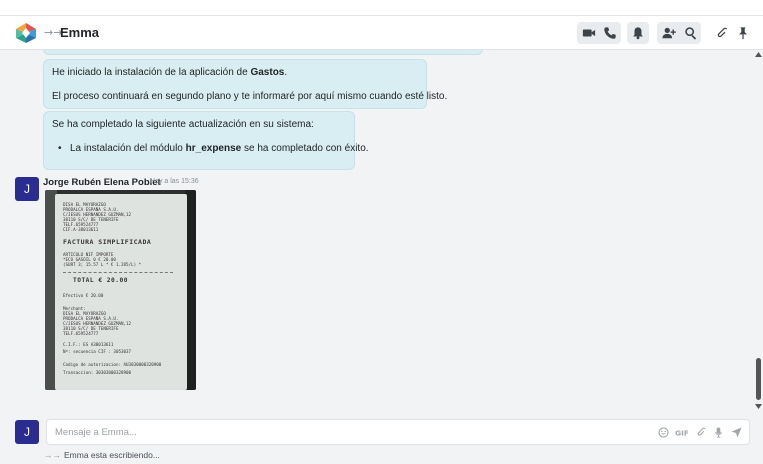  Describe the element at coordinates (758, 406) in the screenshot. I see `scroll-down-arrow-icon` at that location.